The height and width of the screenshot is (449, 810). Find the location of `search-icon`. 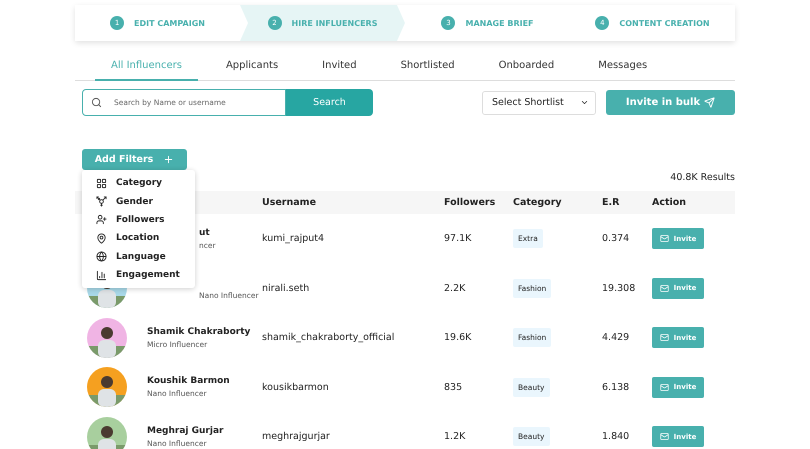

search-icon is located at coordinates (96, 102).